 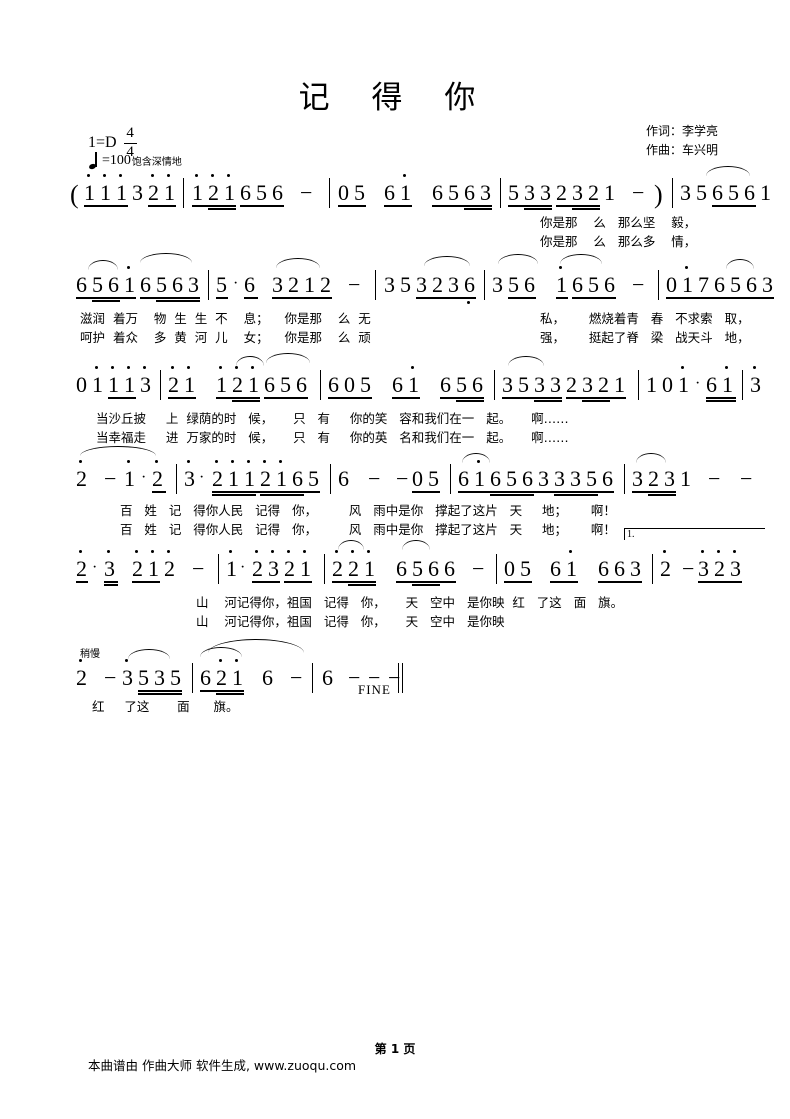 What do you see at coordinates (681, 131) in the screenshot?
I see `lyricist-credit: 作词：李学亮` at bounding box center [681, 131].